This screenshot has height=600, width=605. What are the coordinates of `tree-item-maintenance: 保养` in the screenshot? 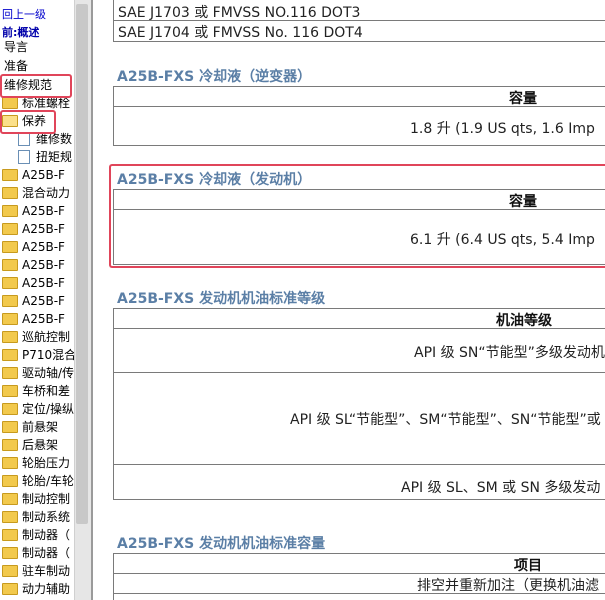 It's located at (24, 121).